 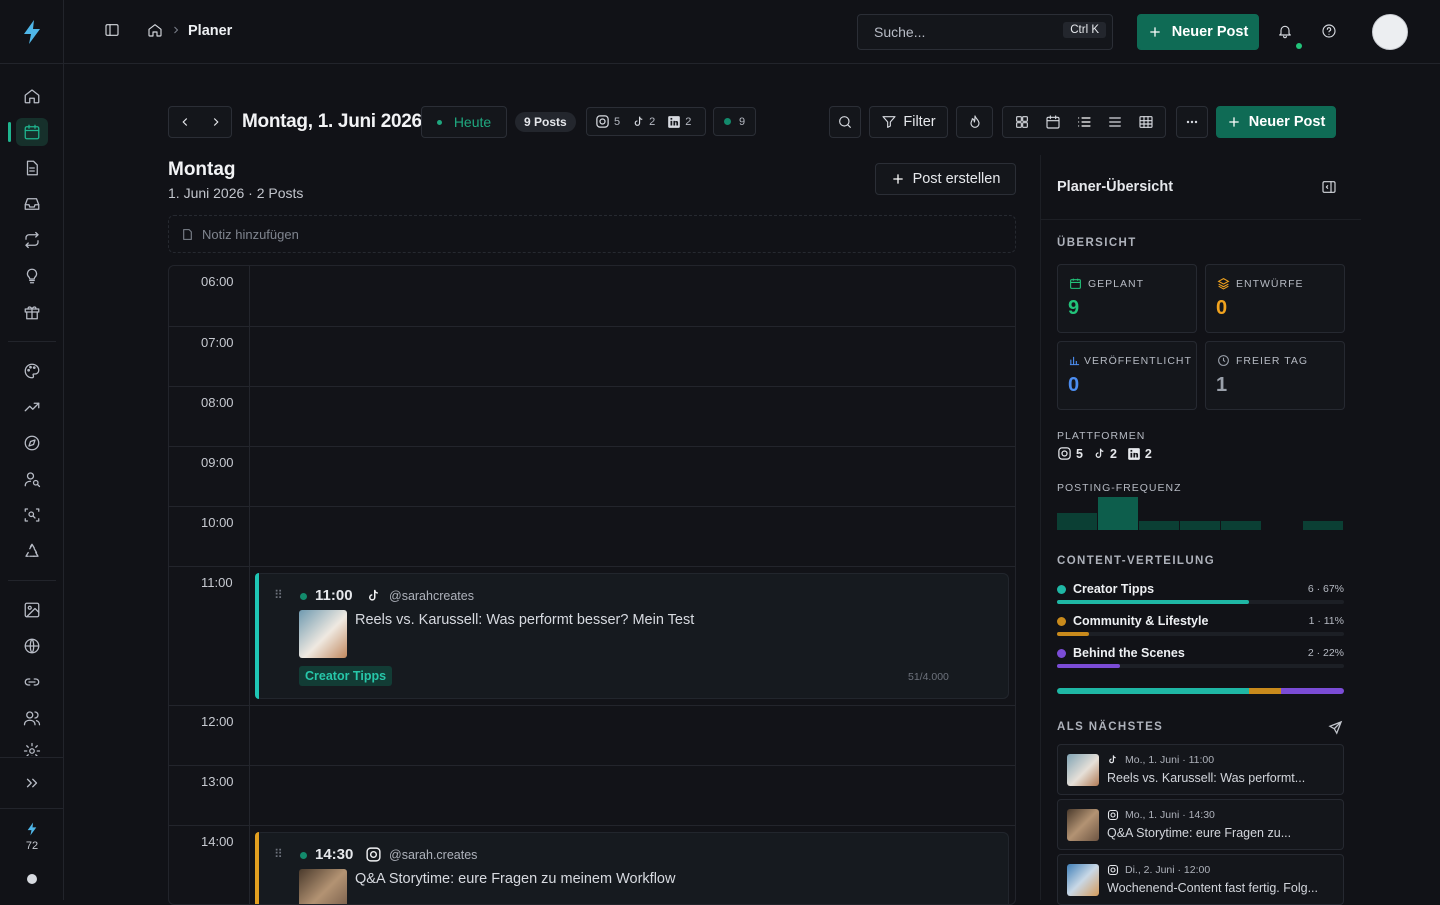 What do you see at coordinates (652, 121) in the screenshot?
I see `tiktok-count: 2` at bounding box center [652, 121].